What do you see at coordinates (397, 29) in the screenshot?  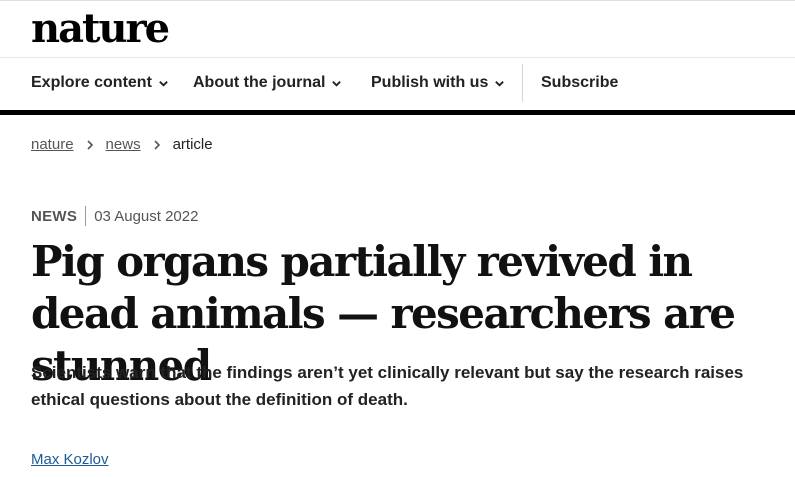 I see `site-header: nature` at bounding box center [397, 29].